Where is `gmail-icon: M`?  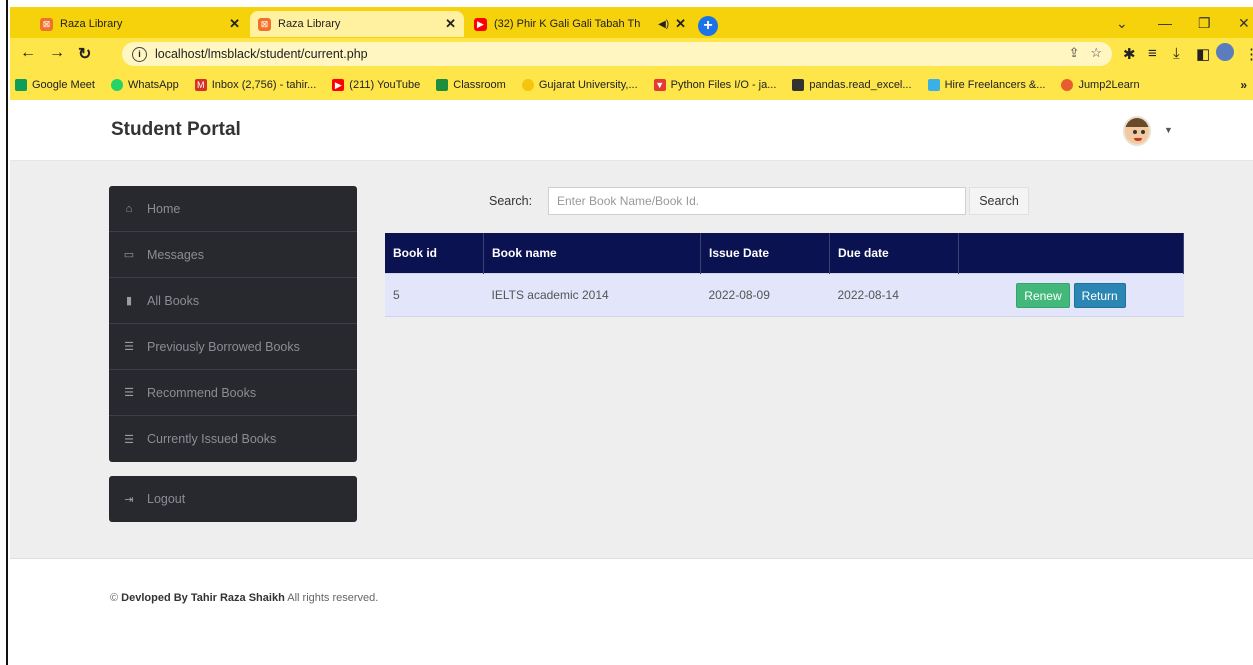
gmail-icon: M is located at coordinates (200, 85).